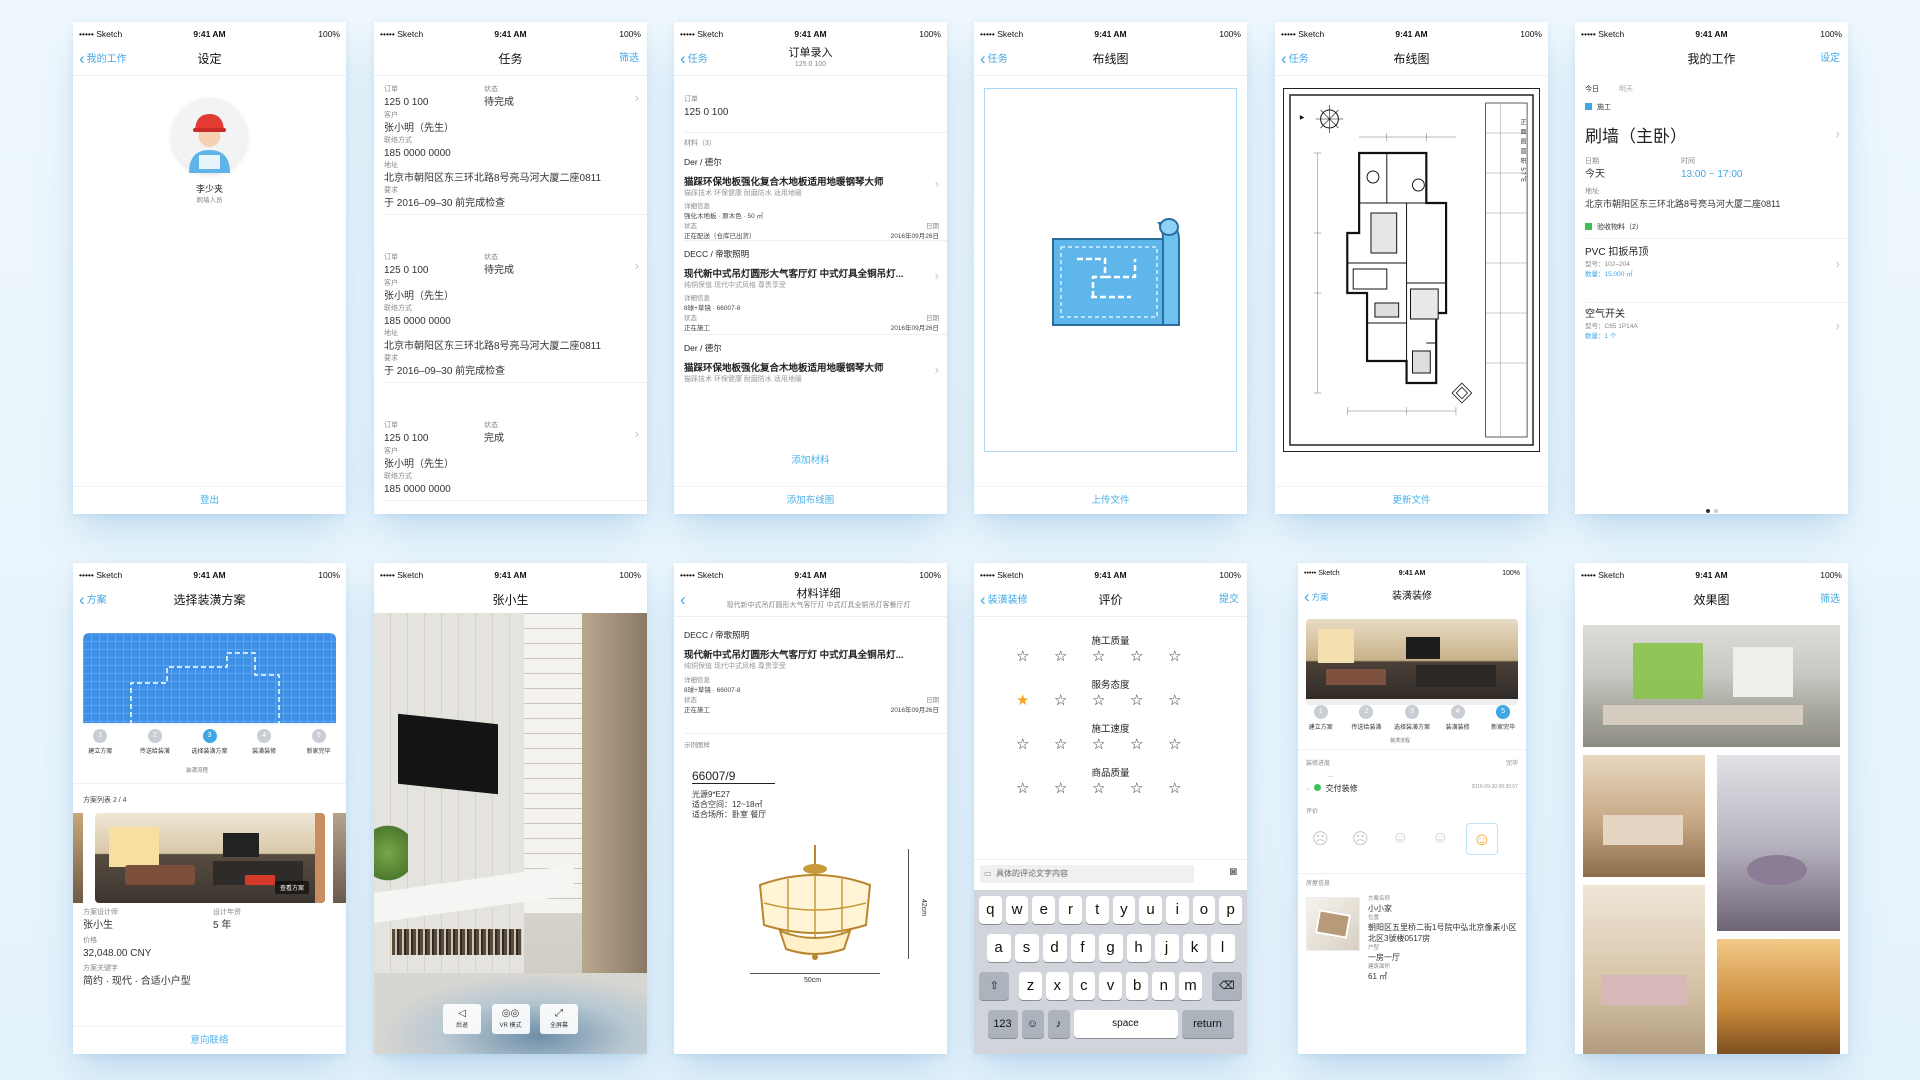  Describe the element at coordinates (684, 600) in the screenshot. I see `back-button: ‹` at that location.